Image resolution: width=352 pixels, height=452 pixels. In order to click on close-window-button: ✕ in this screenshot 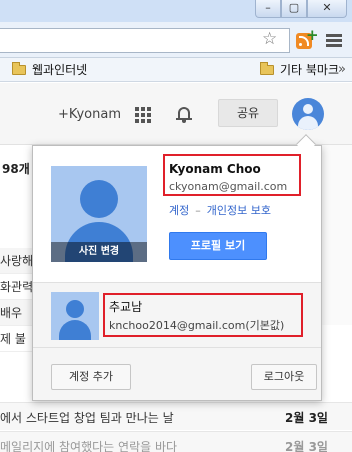, I will do `click(327, 9)`.